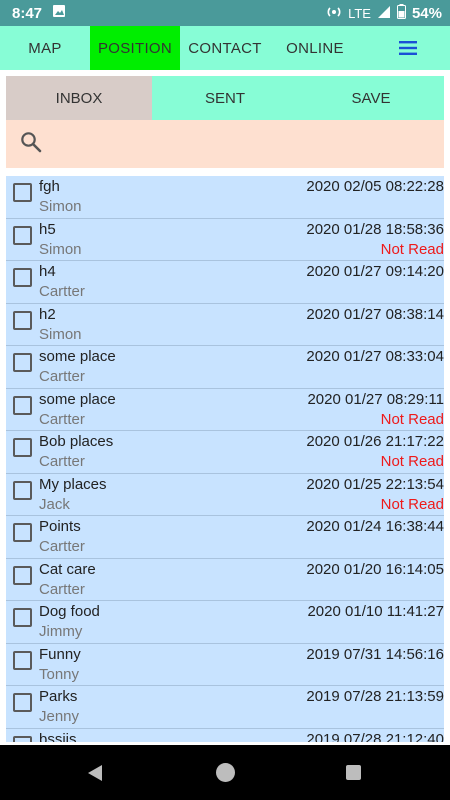  Describe the element at coordinates (47, 271) in the screenshot. I see `message-subject: h4` at that location.